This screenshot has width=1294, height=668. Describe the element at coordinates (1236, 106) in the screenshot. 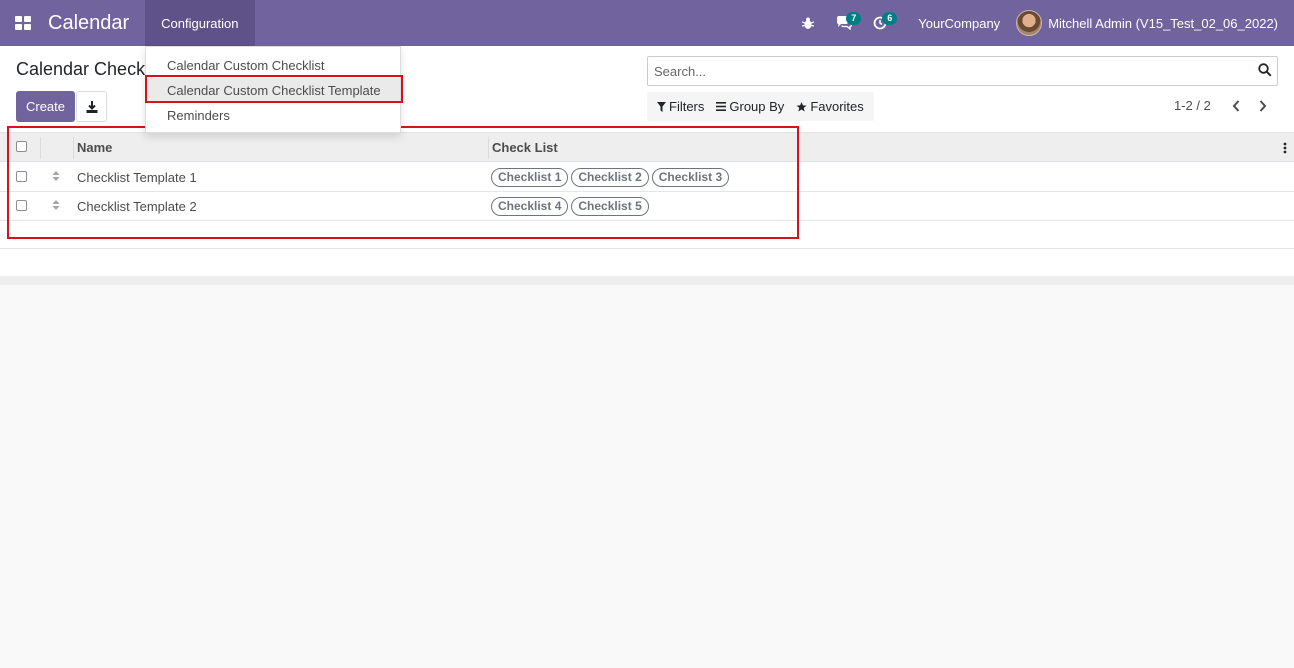

I see `pager-previous-icon` at that location.